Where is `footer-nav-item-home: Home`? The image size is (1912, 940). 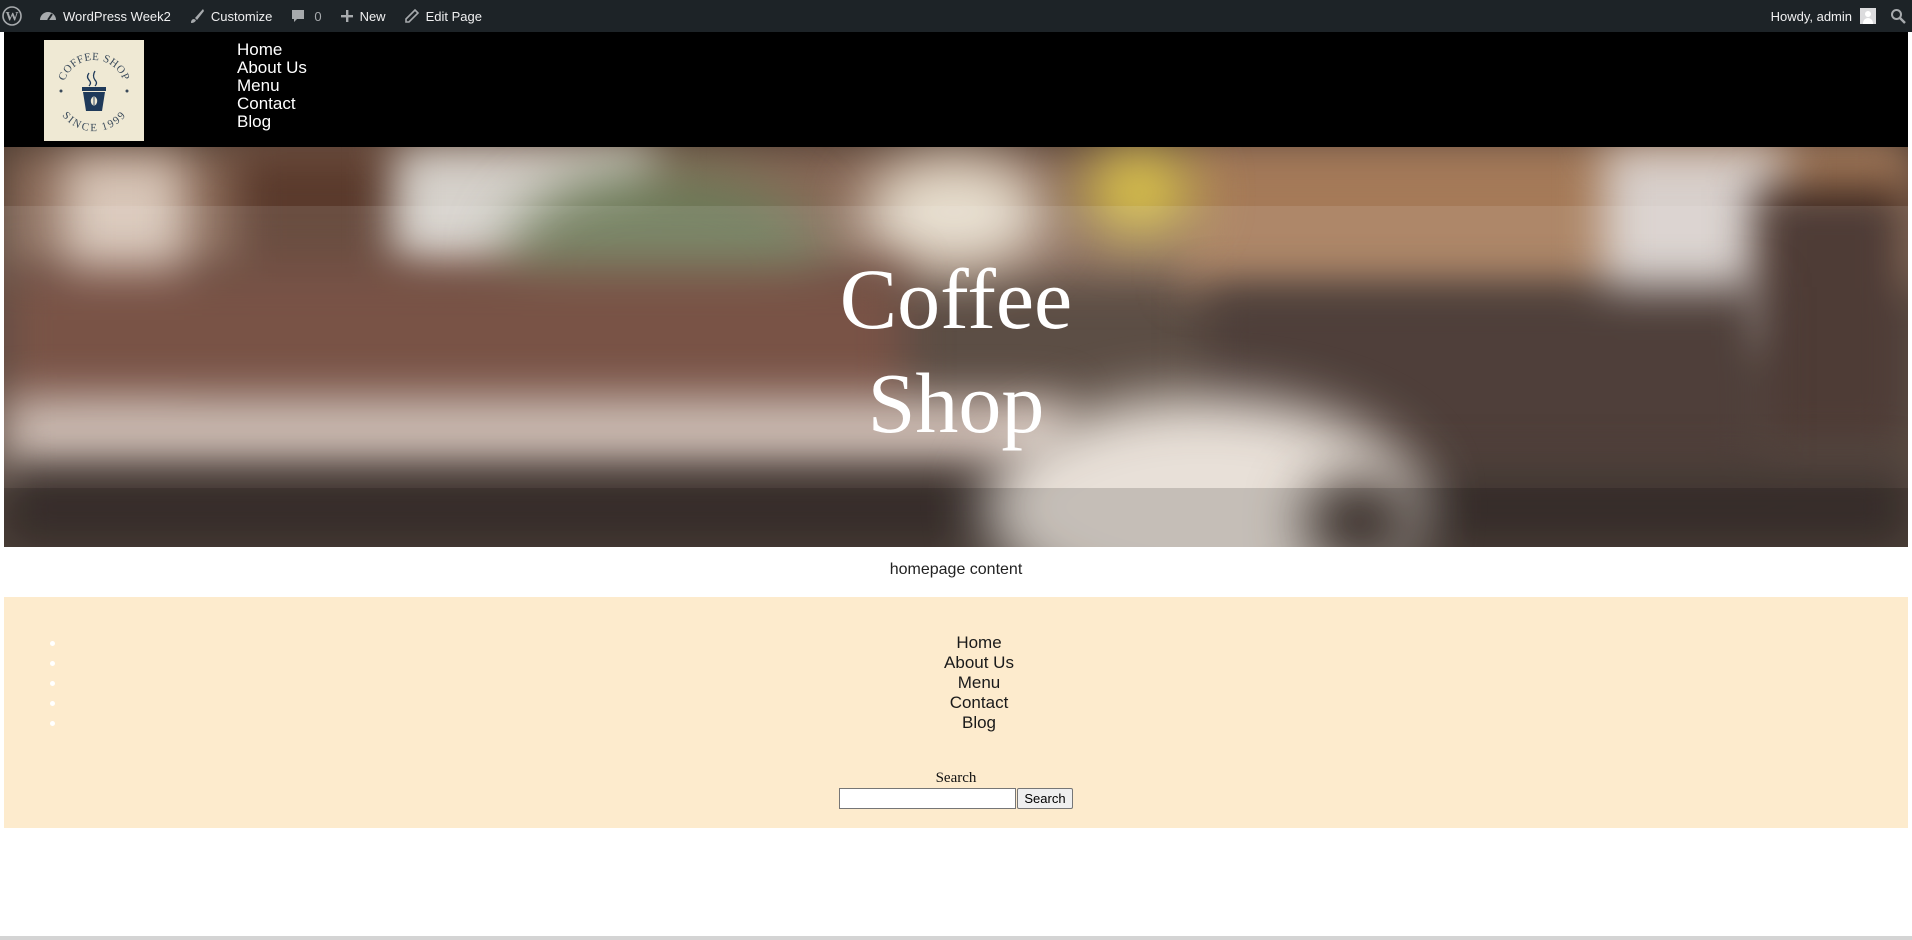 footer-nav-item-home: Home is located at coordinates (978, 643).